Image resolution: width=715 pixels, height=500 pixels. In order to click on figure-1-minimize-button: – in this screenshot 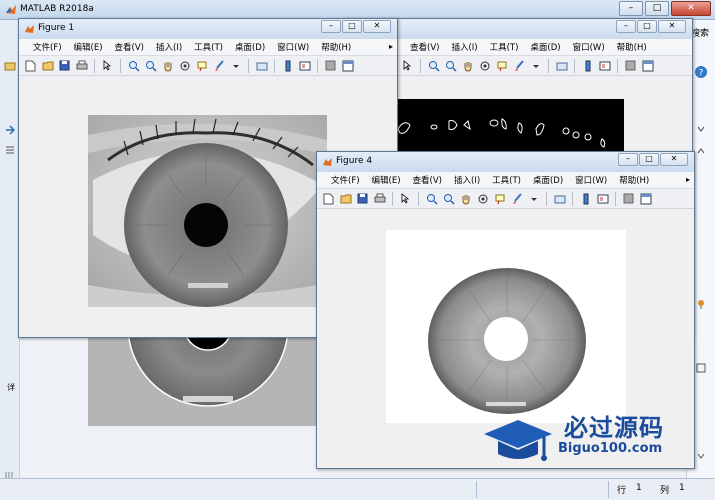, I will do `click(331, 26)`.